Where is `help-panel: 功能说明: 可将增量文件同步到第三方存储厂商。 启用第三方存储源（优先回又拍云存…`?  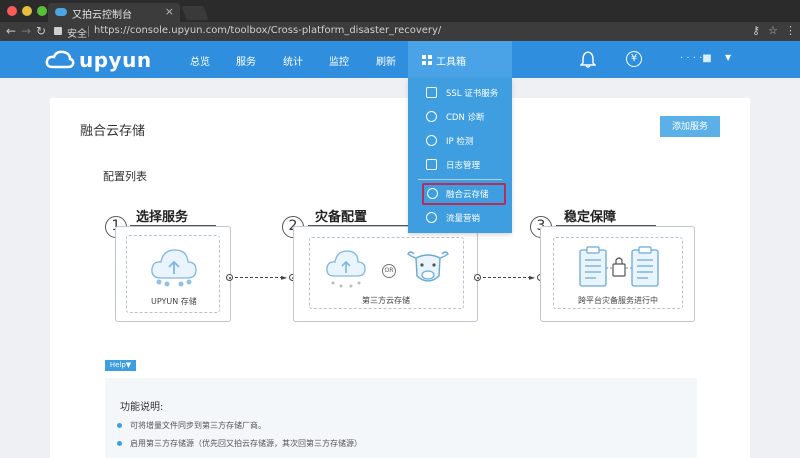
help-panel: 功能说明: 可将增量文件同步到第三方存储厂商。 启用第三方存储源（优先回又拍云存… is located at coordinates (401, 418).